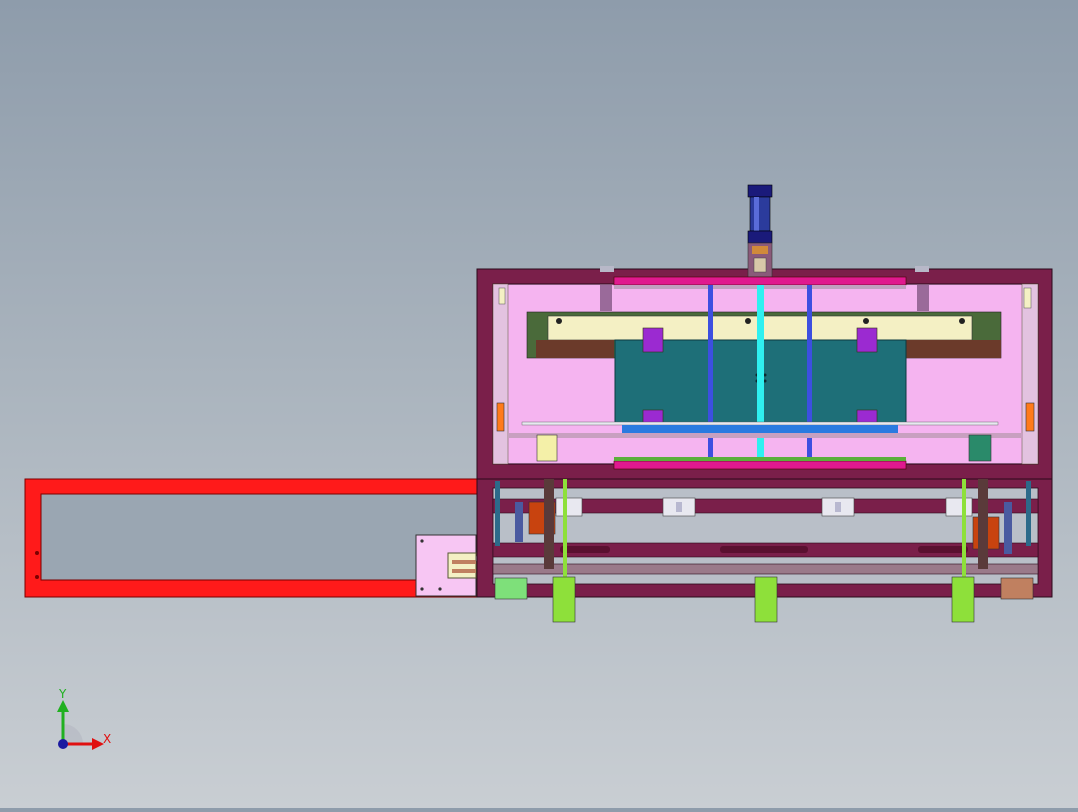 The height and width of the screenshot is (812, 1078). What do you see at coordinates (107, 739) in the screenshot?
I see `x-axis-label: X` at bounding box center [107, 739].